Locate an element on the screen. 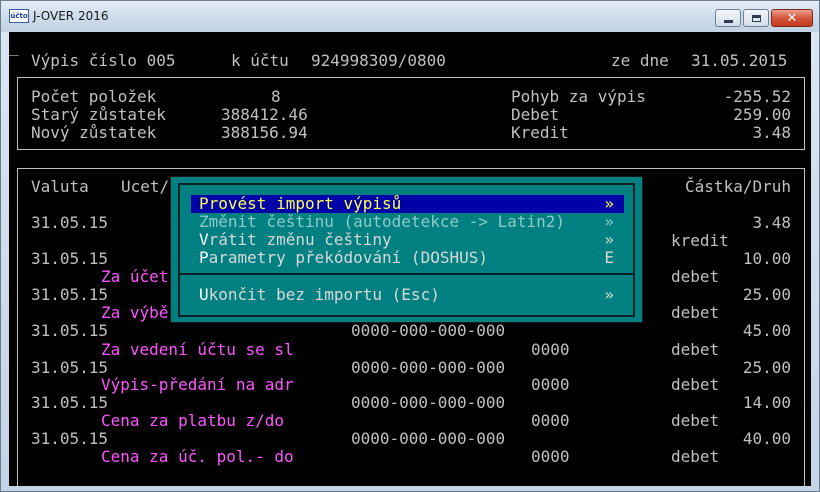  menu-item-quit: Ukončit bez importu (Esc) » is located at coordinates (407, 295).